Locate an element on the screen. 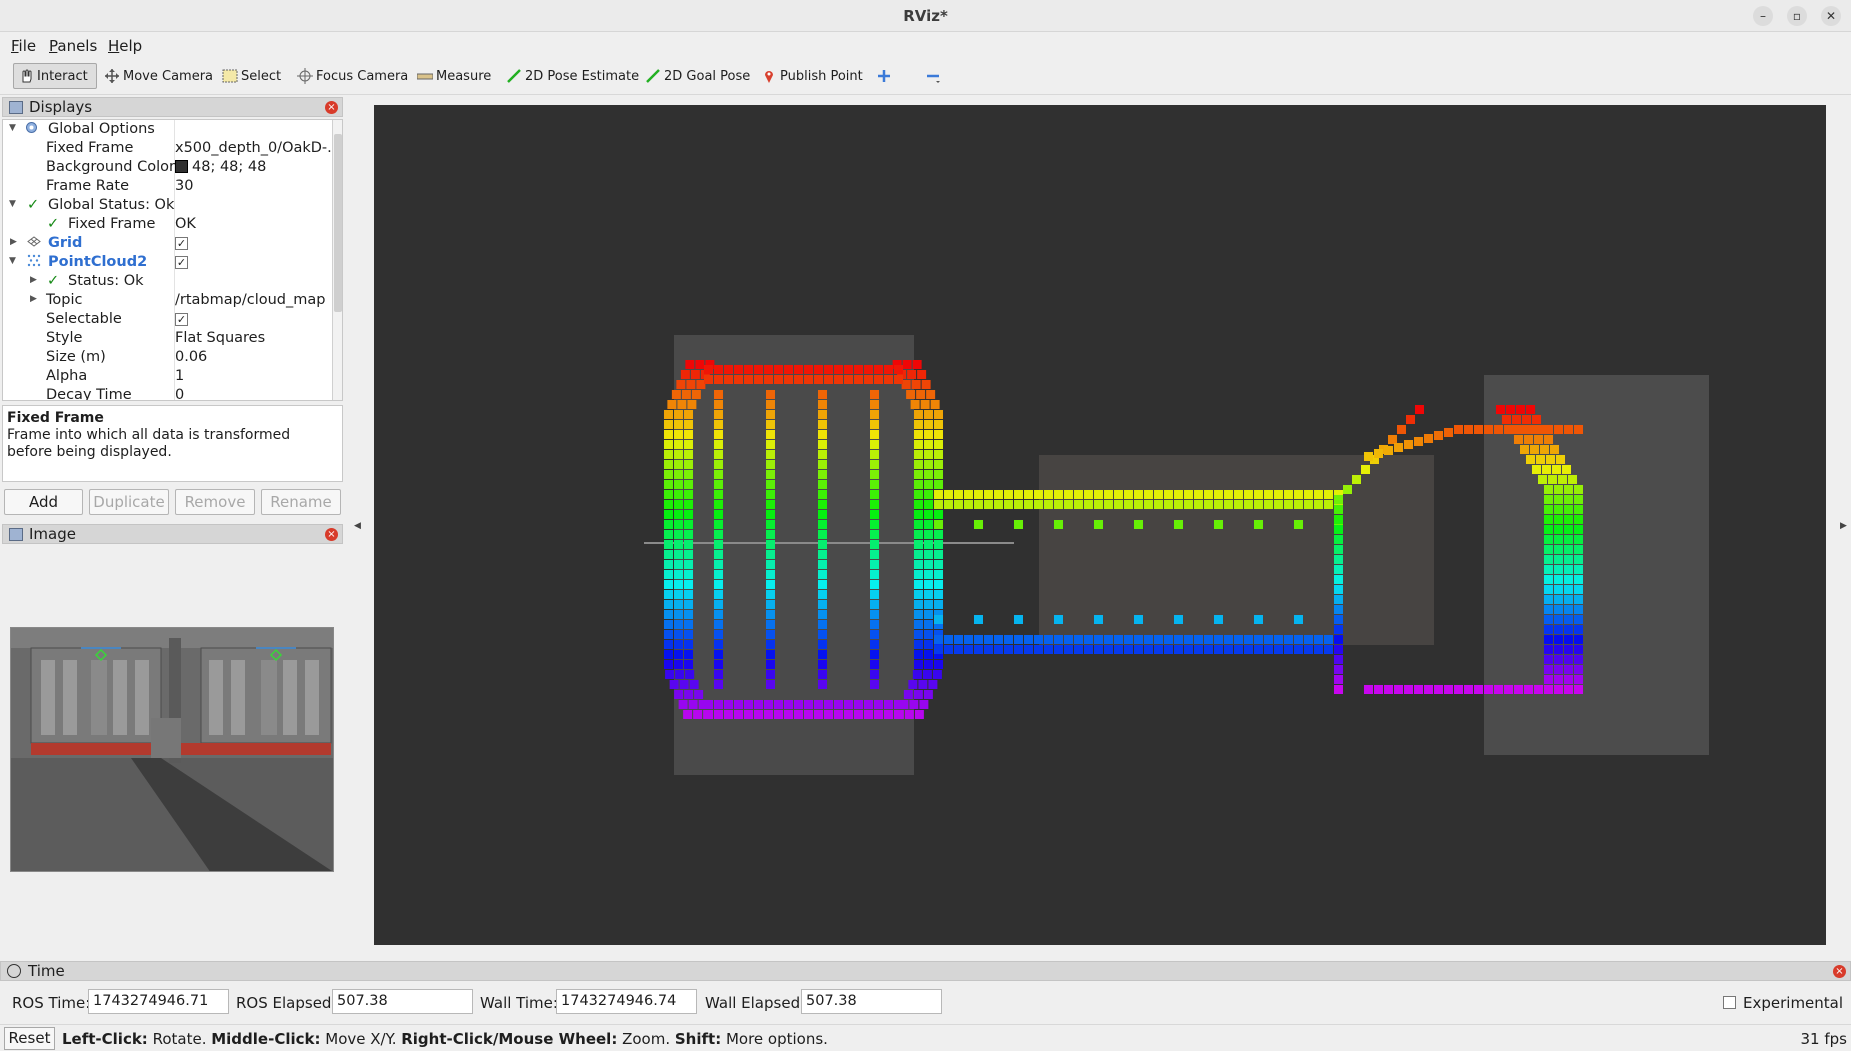 The width and height of the screenshot is (1851, 1051). focus-camera-button: Focus Camera is located at coordinates (352, 76).